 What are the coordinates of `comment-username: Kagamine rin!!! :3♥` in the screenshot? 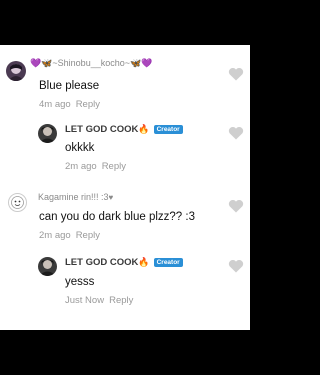 It's located at (76, 197).